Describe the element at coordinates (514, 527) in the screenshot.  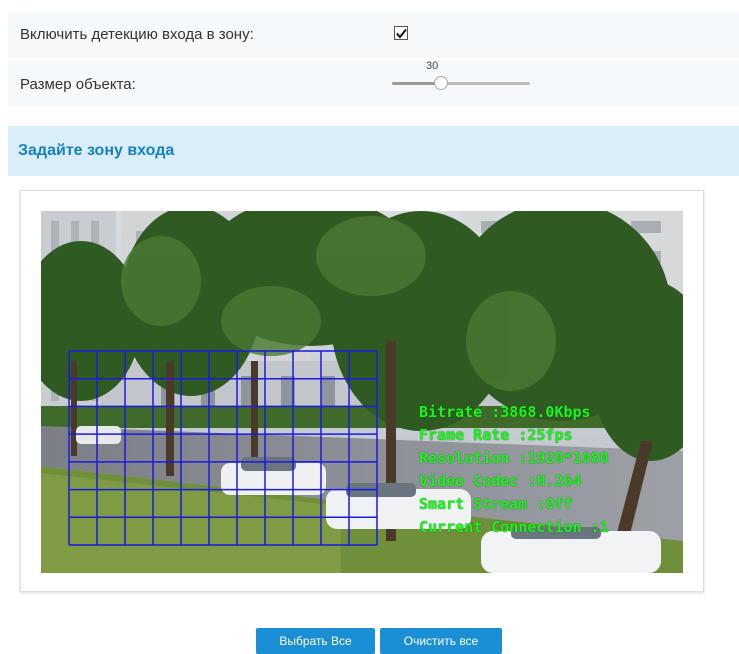
I see `osd-current-connection: Current Connection :1` at that location.